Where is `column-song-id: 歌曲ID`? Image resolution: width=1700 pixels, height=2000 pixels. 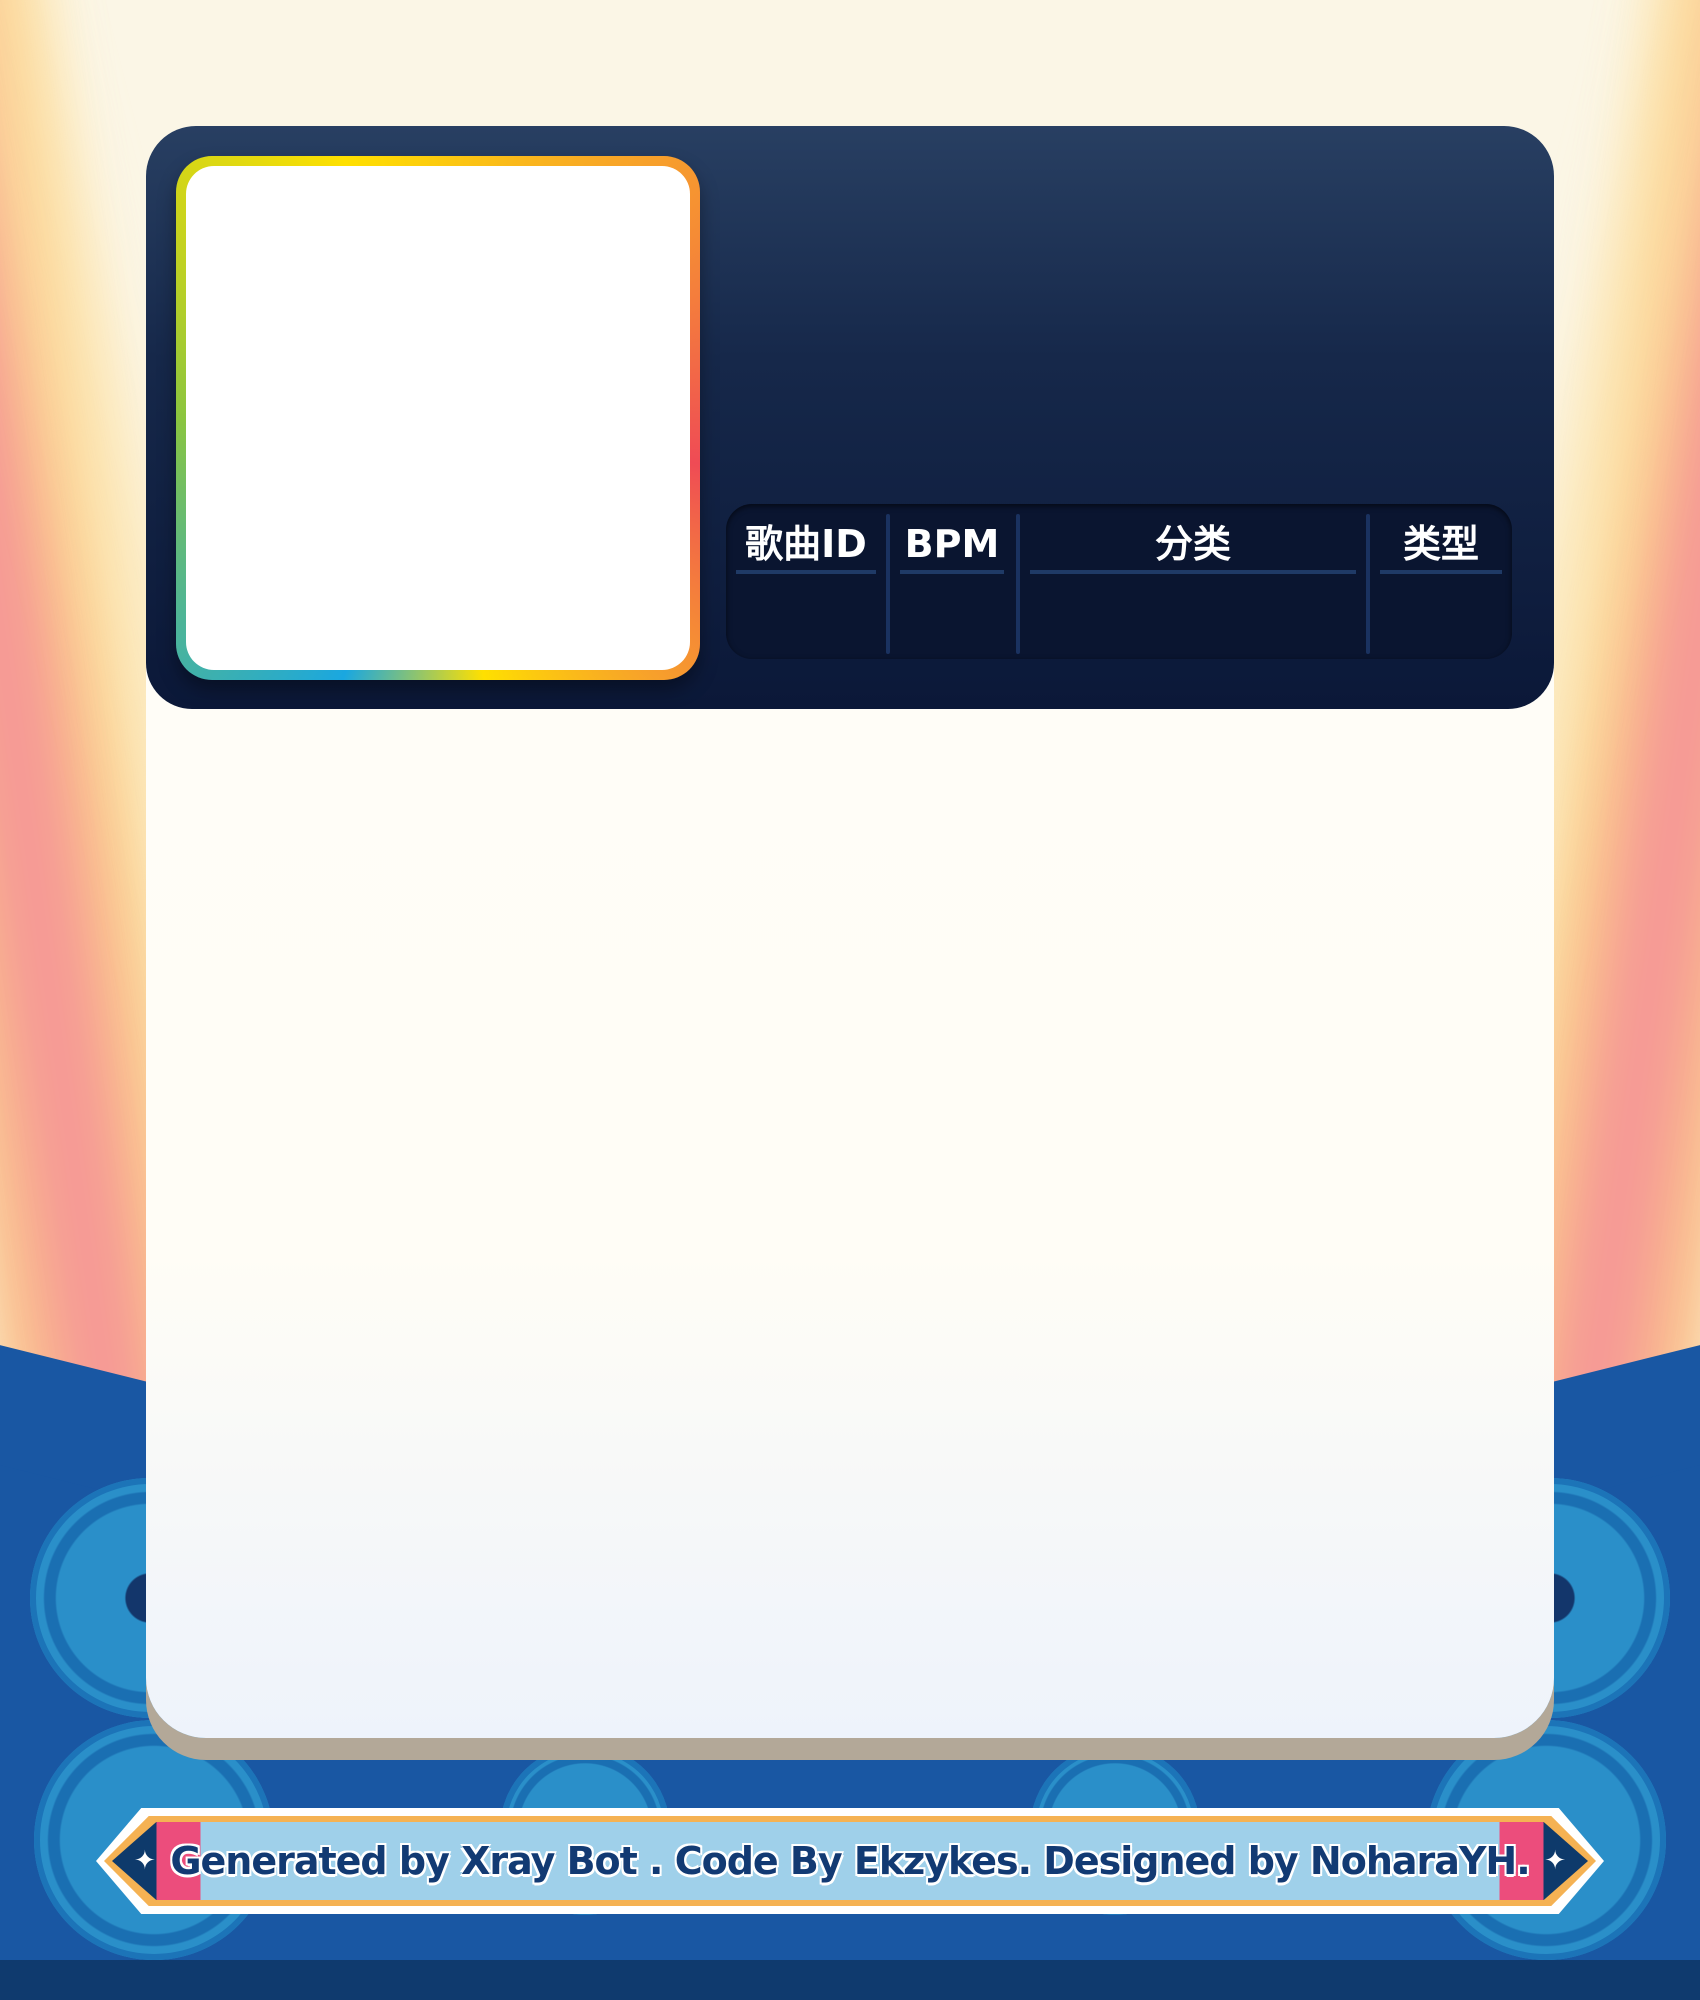
column-song-id: 歌曲ID is located at coordinates (806, 581).